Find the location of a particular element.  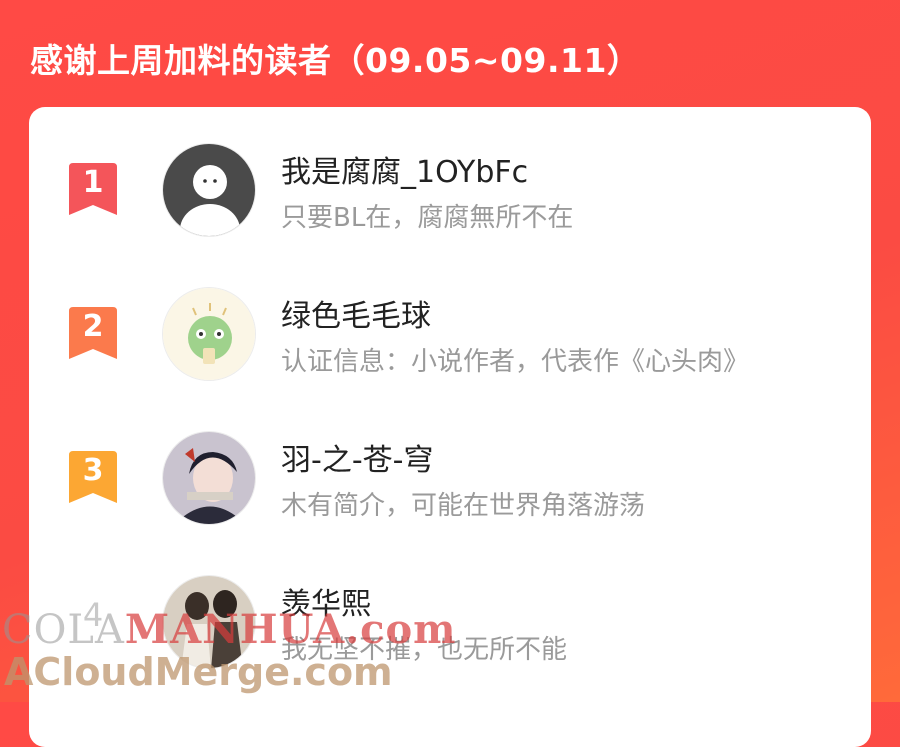

watermark-line-2: ACloudMerge.com is located at coordinates (198, 672).